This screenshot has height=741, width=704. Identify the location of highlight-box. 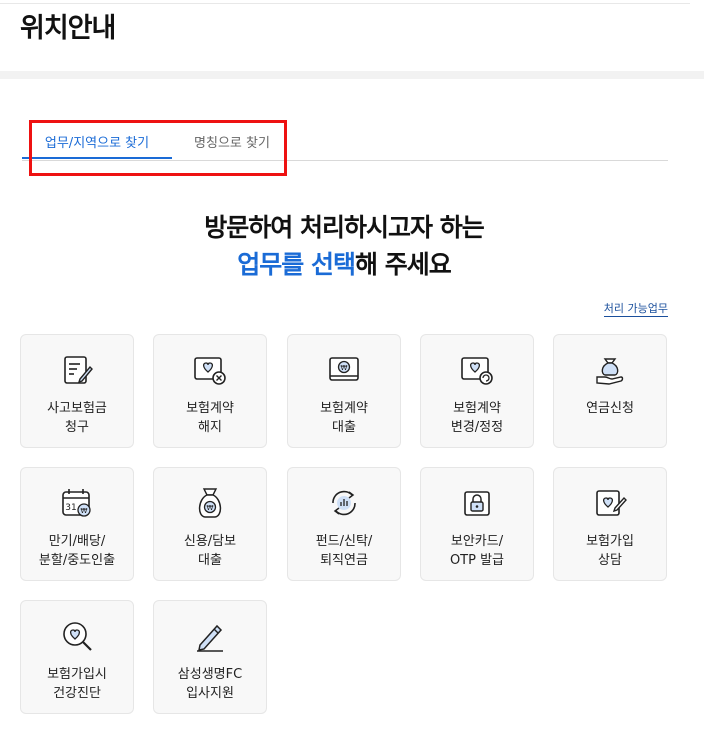
(158, 148).